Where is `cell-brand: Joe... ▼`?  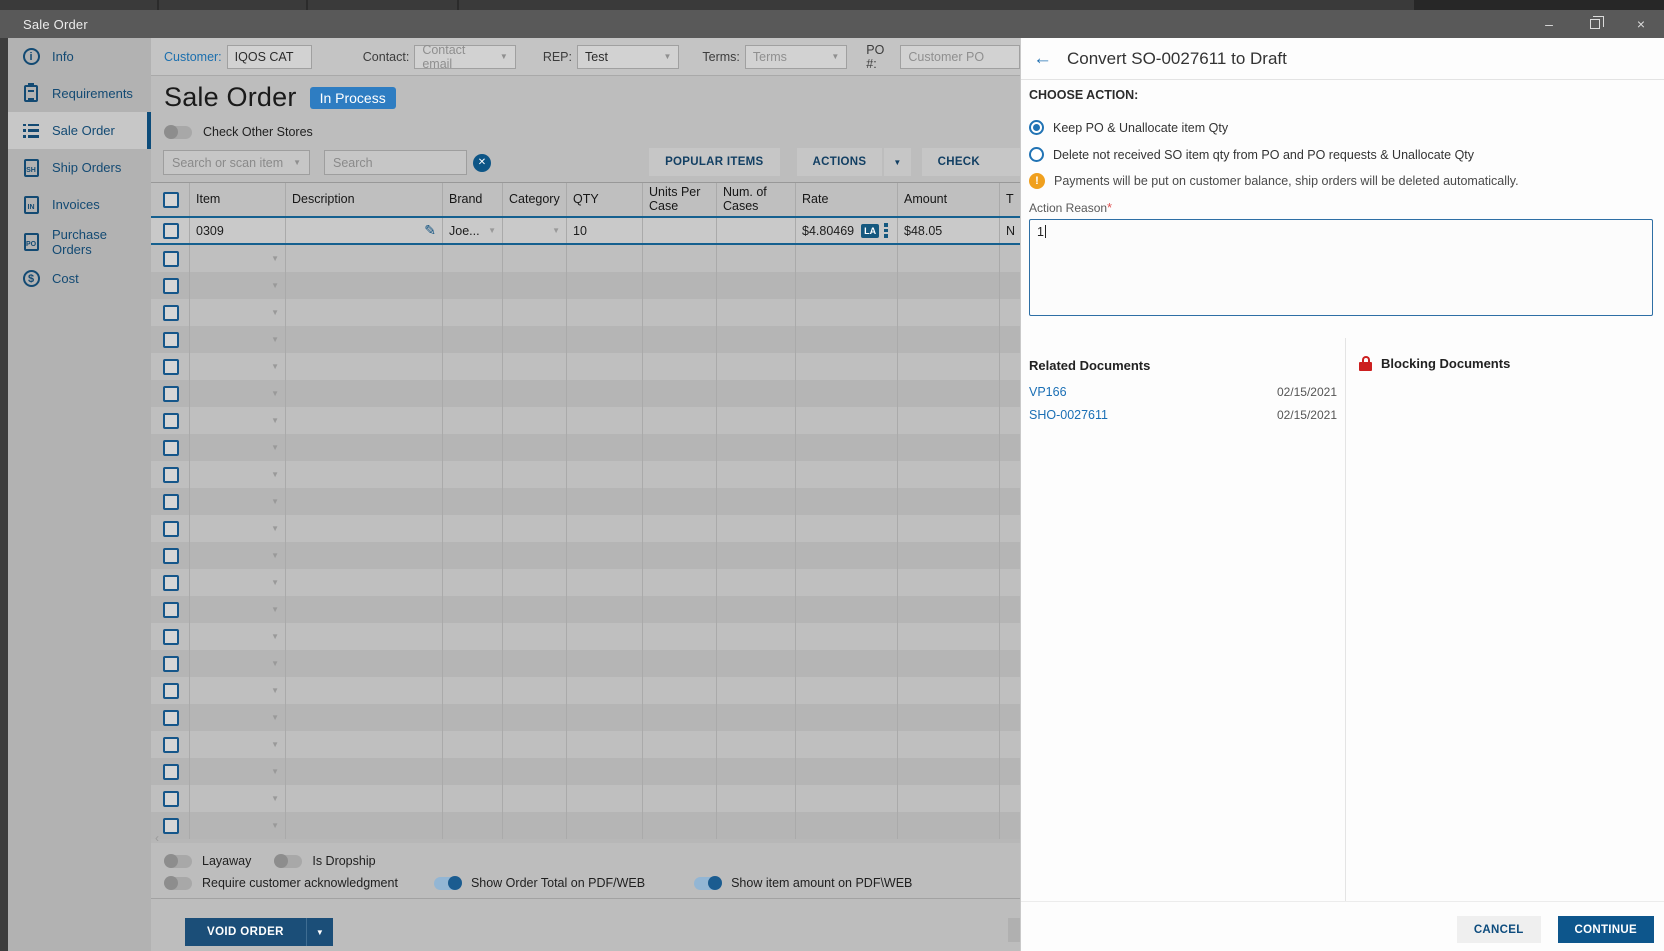 cell-brand: Joe... ▼ is located at coordinates (473, 230).